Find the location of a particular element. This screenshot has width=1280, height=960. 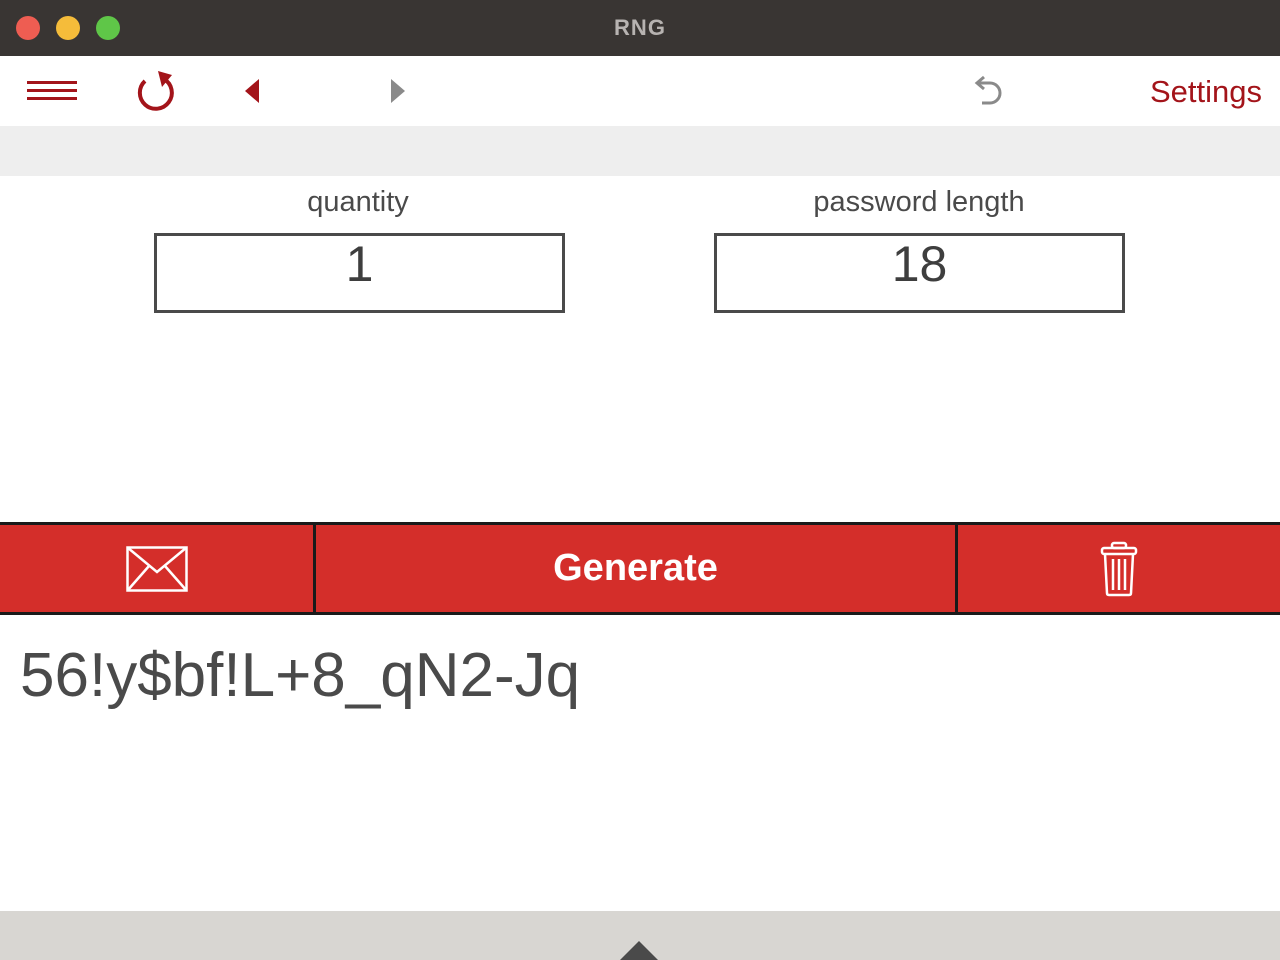

title-bar: RNG is located at coordinates (640, 28).